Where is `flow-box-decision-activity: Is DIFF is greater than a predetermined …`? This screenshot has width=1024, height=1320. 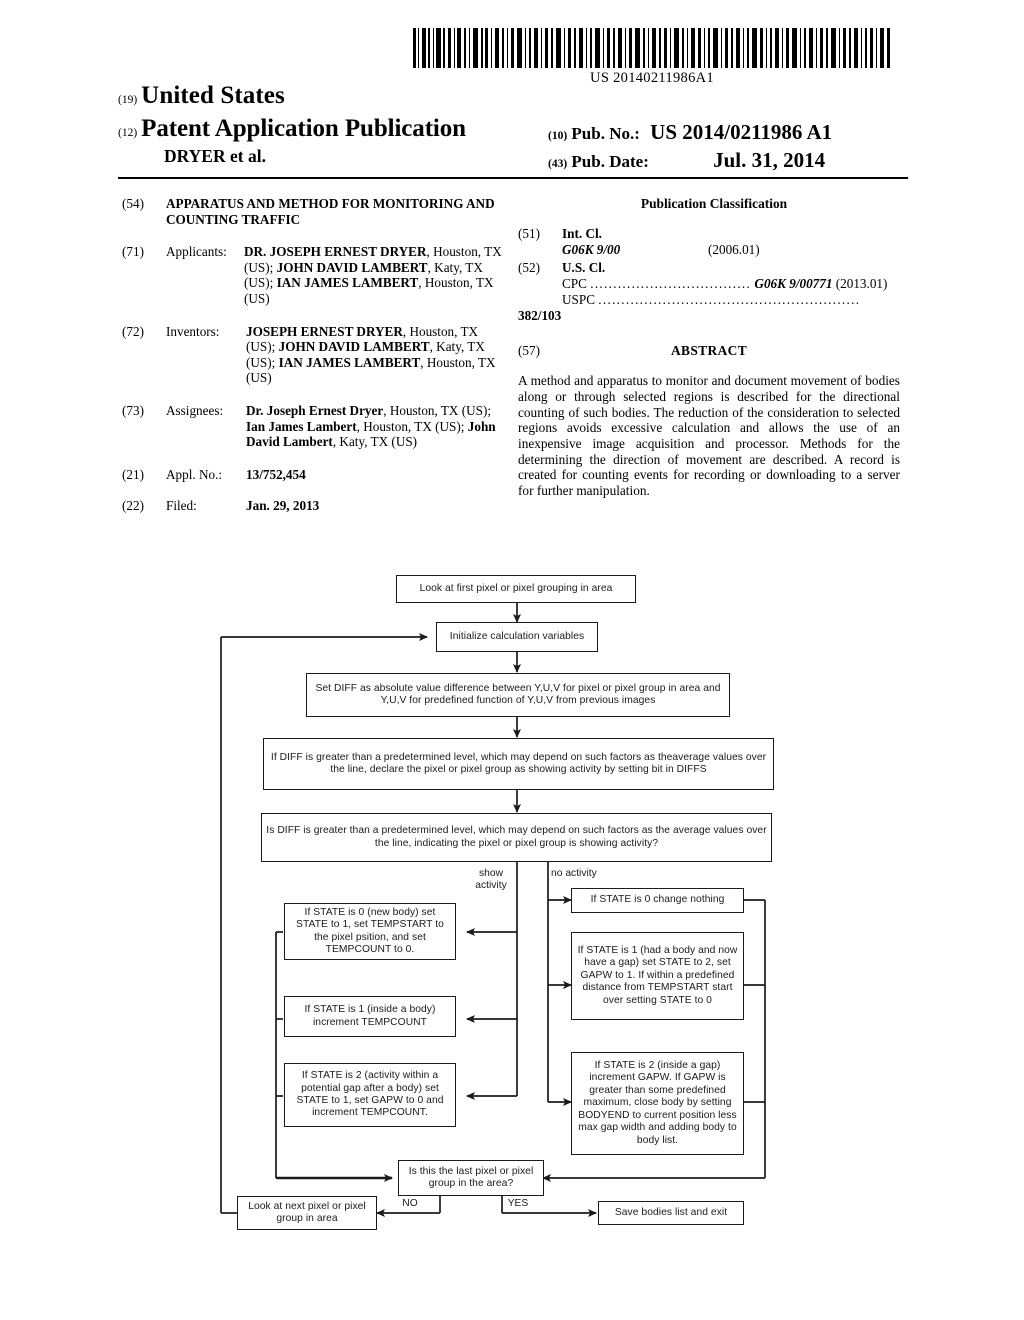
flow-box-decision-activity: Is DIFF is greater than a predetermined … is located at coordinates (516, 837).